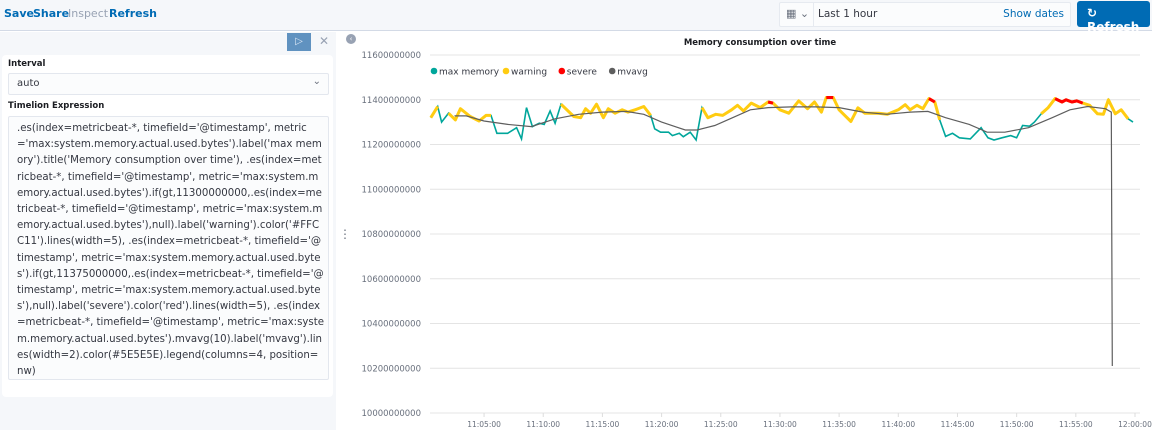  Describe the element at coordinates (779, 109) in the screenshot. I see `series-warning` at that location.